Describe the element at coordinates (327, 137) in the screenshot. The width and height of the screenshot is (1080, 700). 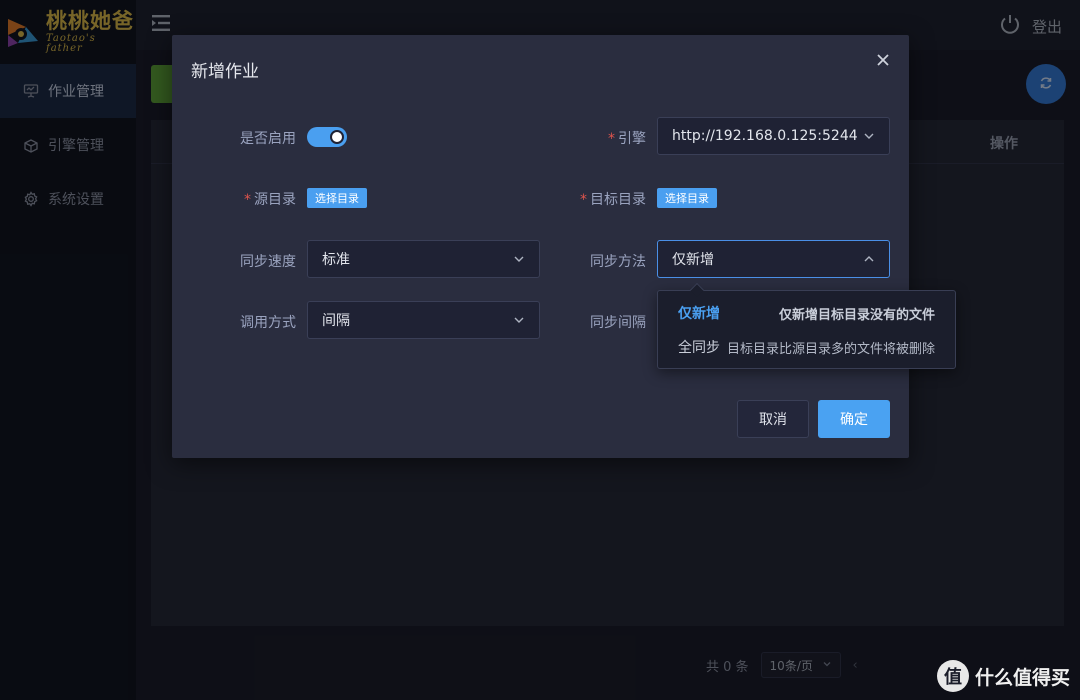
I see `enabled-toggle` at that location.